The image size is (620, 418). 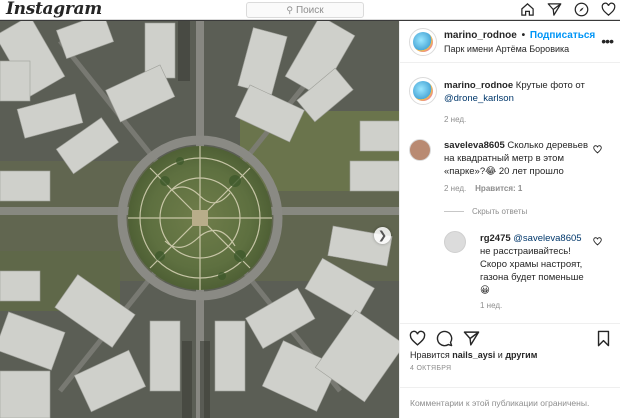 I want to click on caption-username: marino_rodnoe, so click(x=478, y=85).